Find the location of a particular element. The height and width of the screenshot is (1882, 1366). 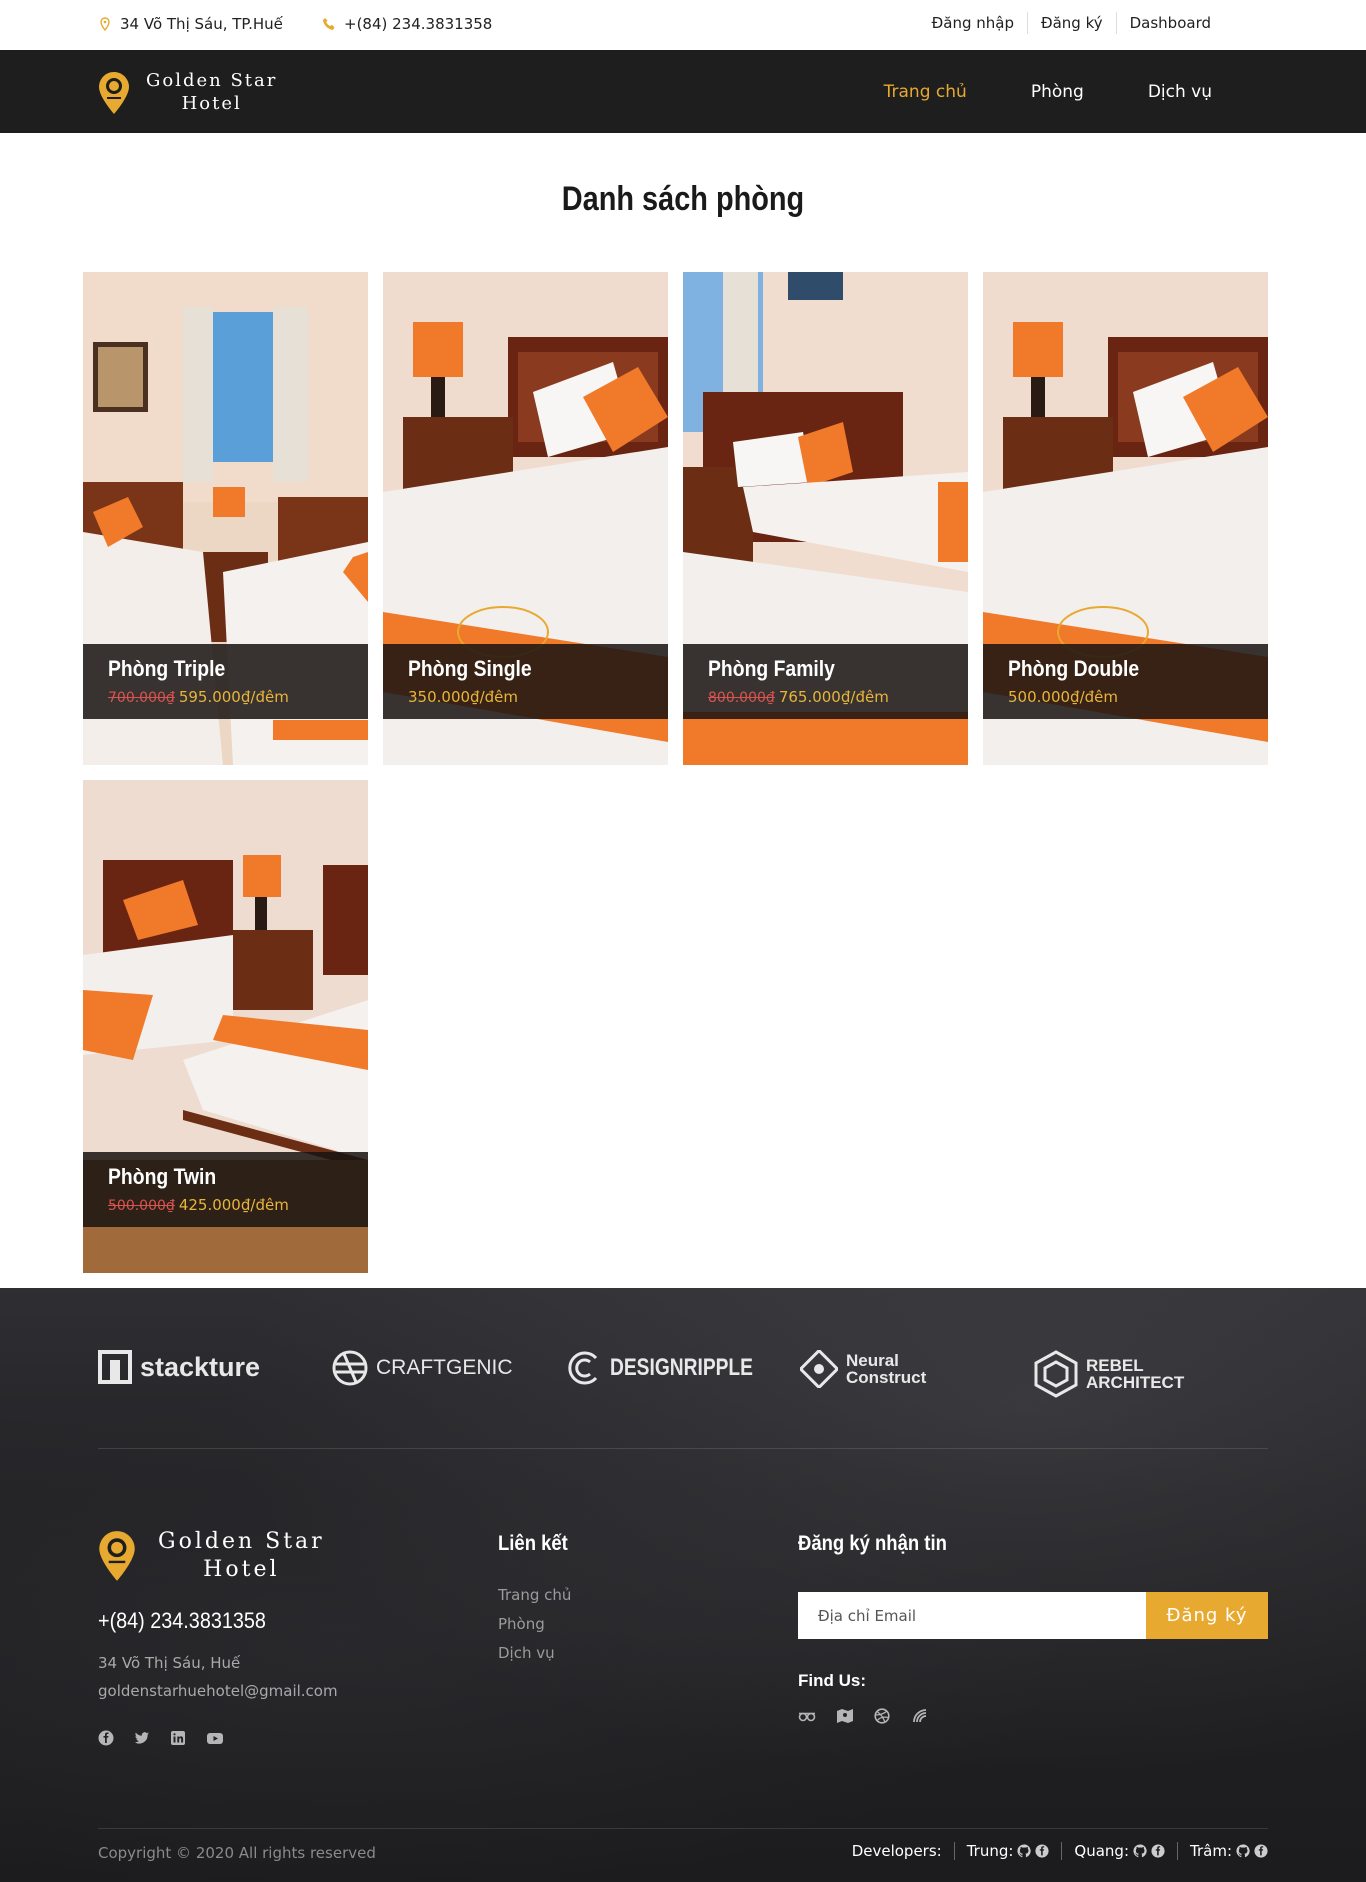

brand-logo-craftgenic: CRAFTGENIC is located at coordinates (422, 1368).